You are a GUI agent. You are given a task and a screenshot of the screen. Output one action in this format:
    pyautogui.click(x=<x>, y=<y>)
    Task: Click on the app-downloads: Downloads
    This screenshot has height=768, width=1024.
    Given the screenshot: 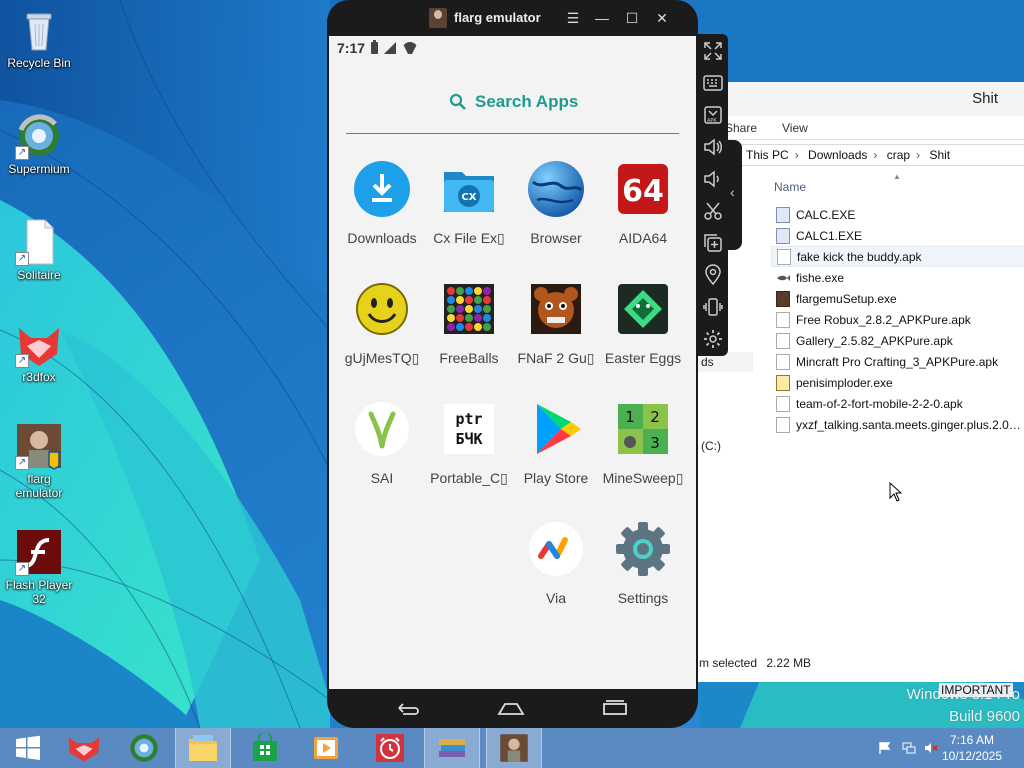 What is the action you would take?
    pyautogui.click(x=382, y=203)
    